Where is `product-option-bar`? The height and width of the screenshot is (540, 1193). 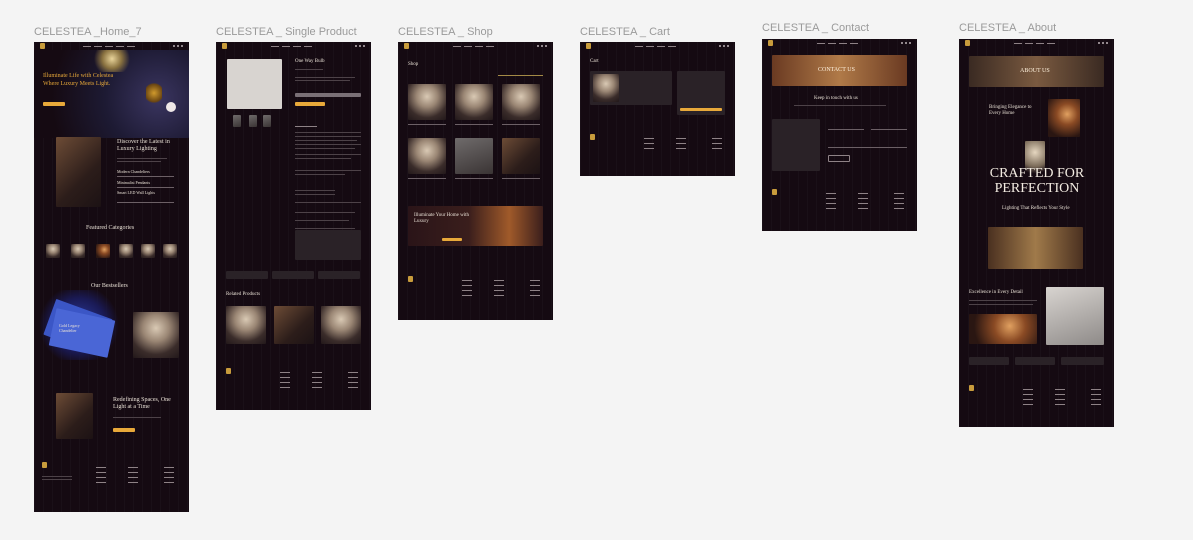
product-option-bar is located at coordinates (328, 95).